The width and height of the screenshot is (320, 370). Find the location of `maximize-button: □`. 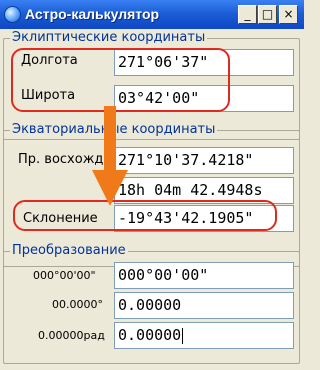

maximize-button: □ is located at coordinates (267, 14).